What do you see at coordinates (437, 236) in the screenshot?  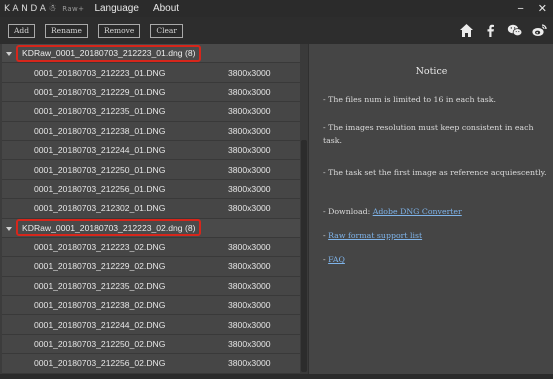 I see `notice-raw-support: - Raw format support list` at bounding box center [437, 236].